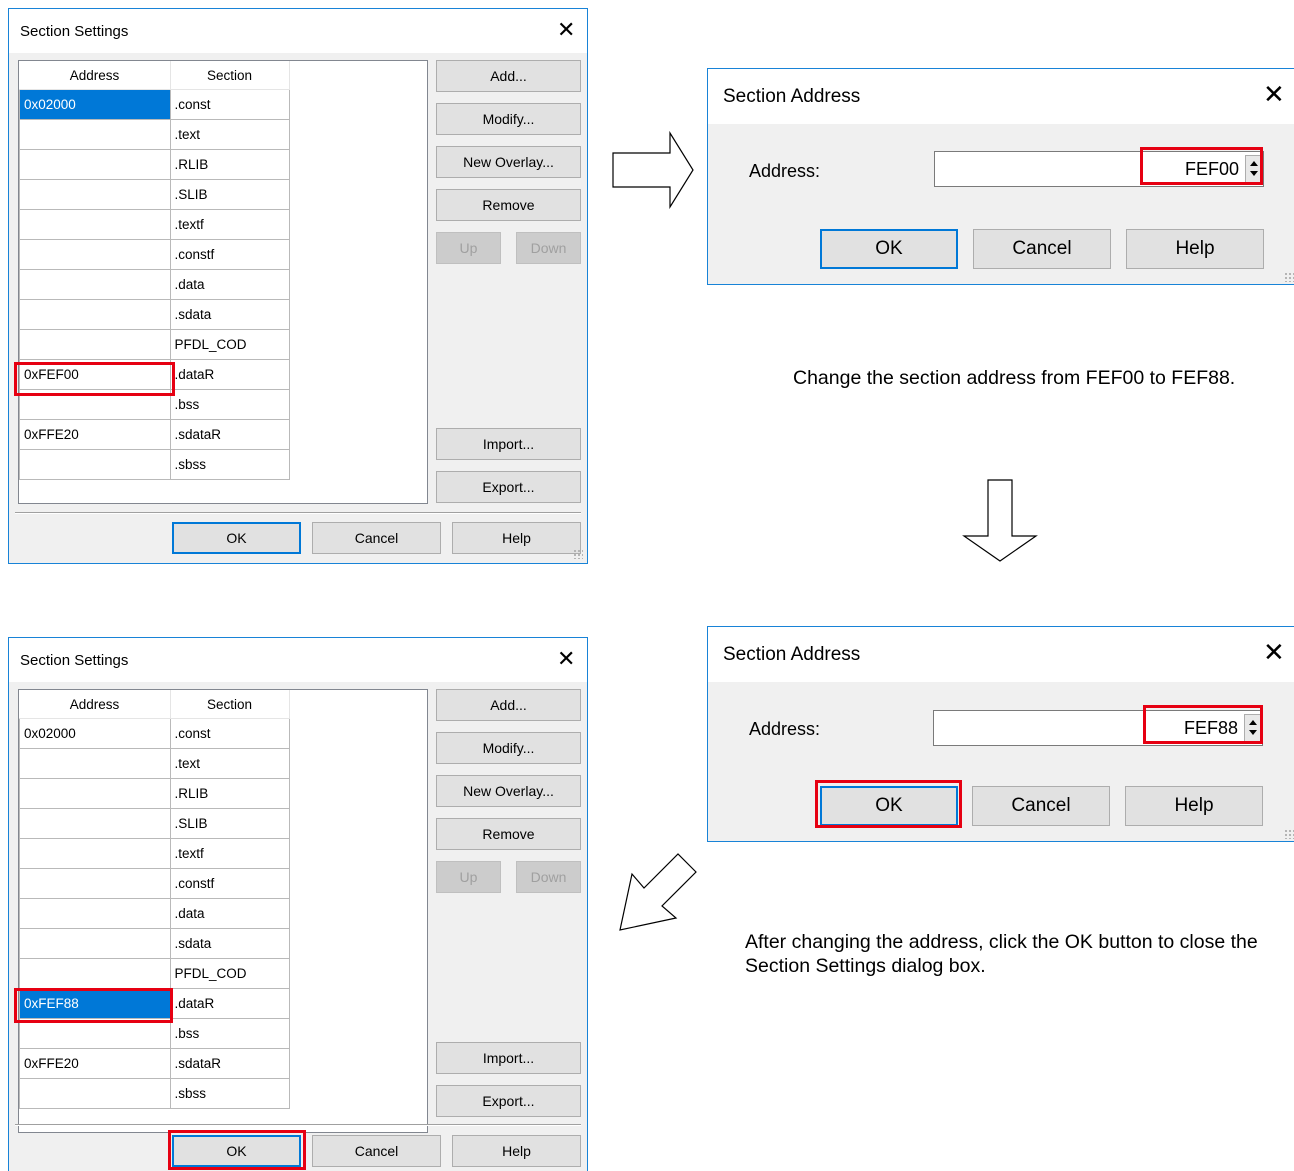 The height and width of the screenshot is (1171, 1294). What do you see at coordinates (889, 249) in the screenshot?
I see `ok-button: OK` at bounding box center [889, 249].